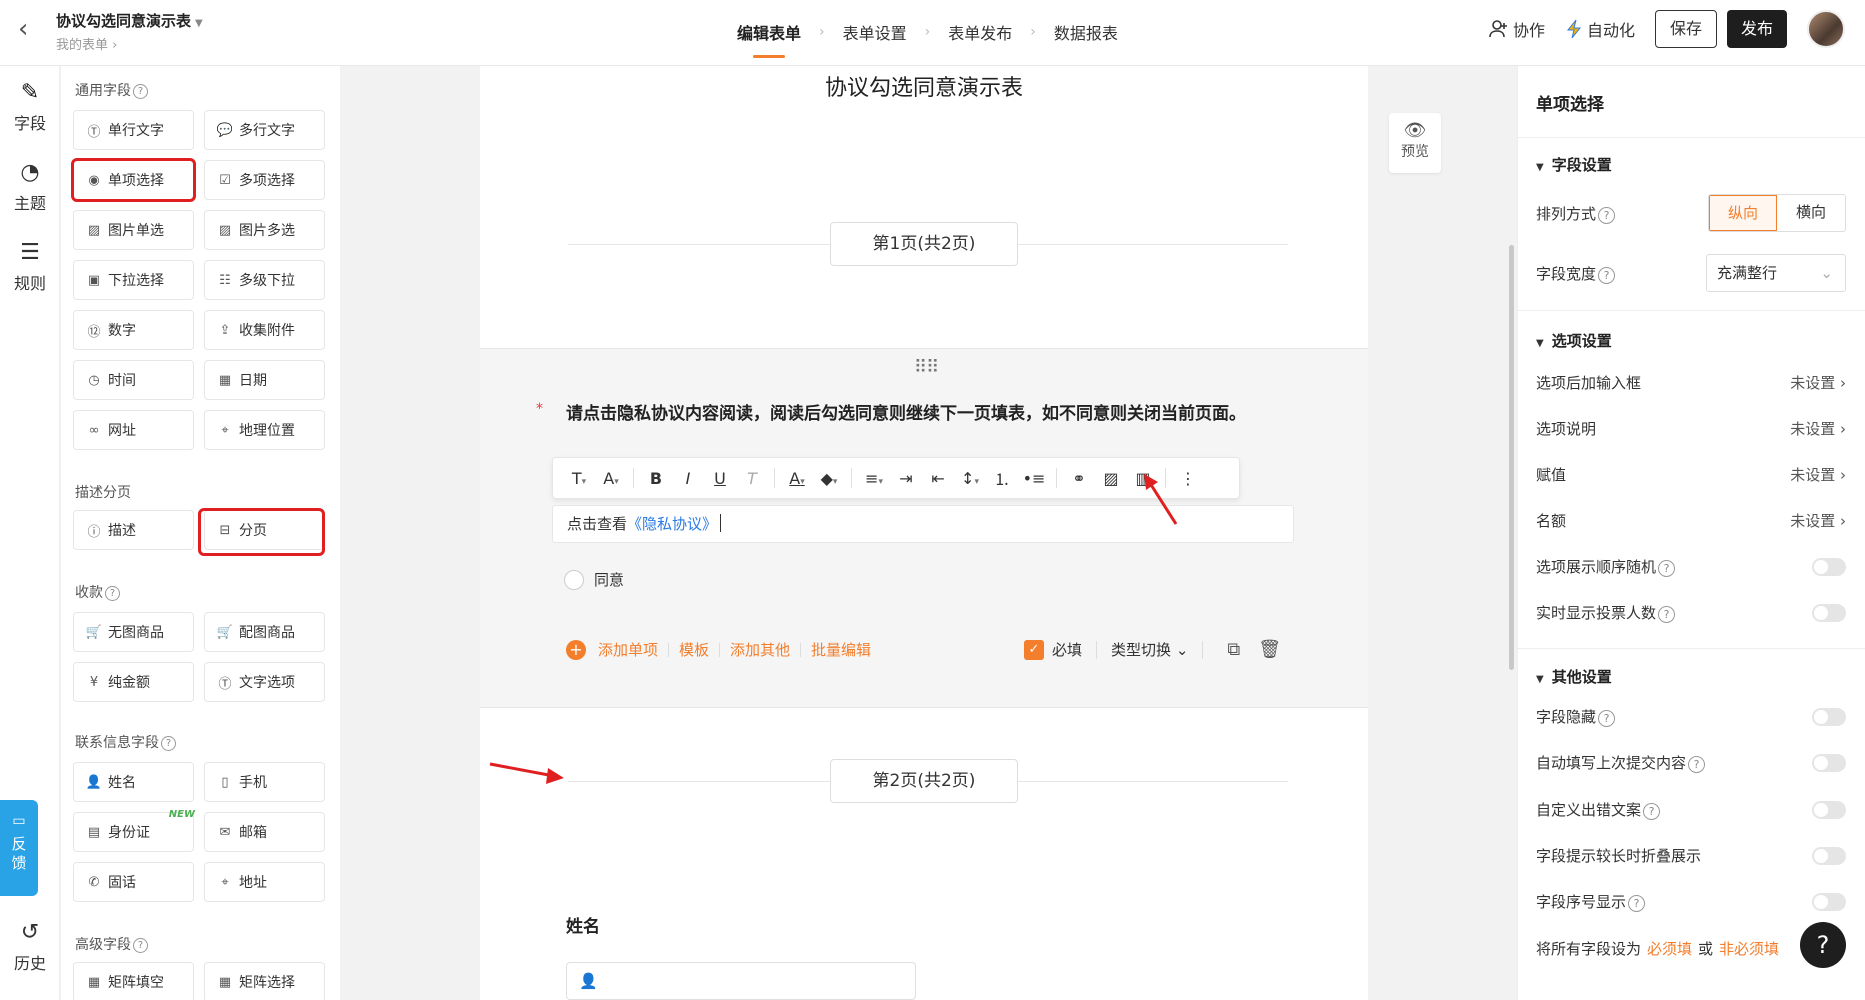  Describe the element at coordinates (133, 682) in the screenshot. I see `field-pure-amount: ¥ 纯金额` at that location.